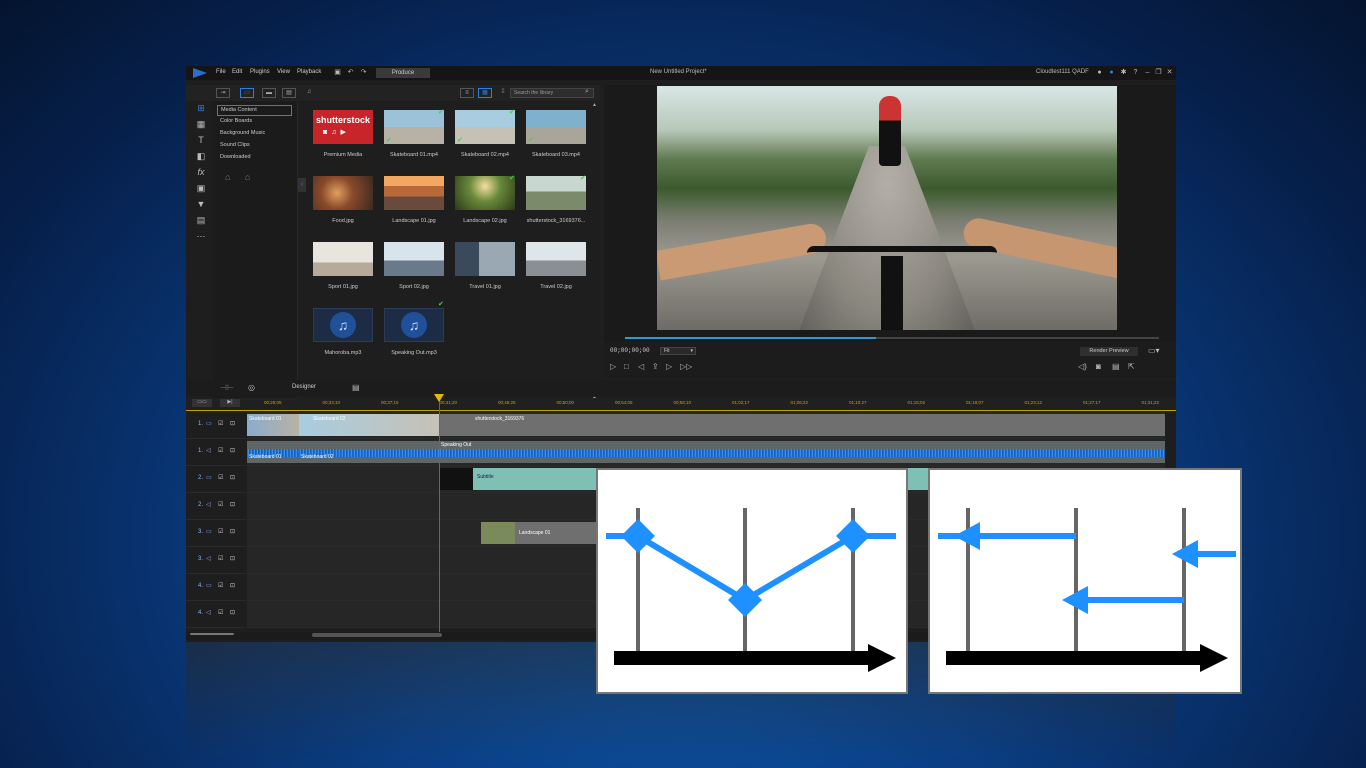 This screenshot has width=1366, height=768. I want to click on split-icon: ⊣⊢, so click(227, 387).